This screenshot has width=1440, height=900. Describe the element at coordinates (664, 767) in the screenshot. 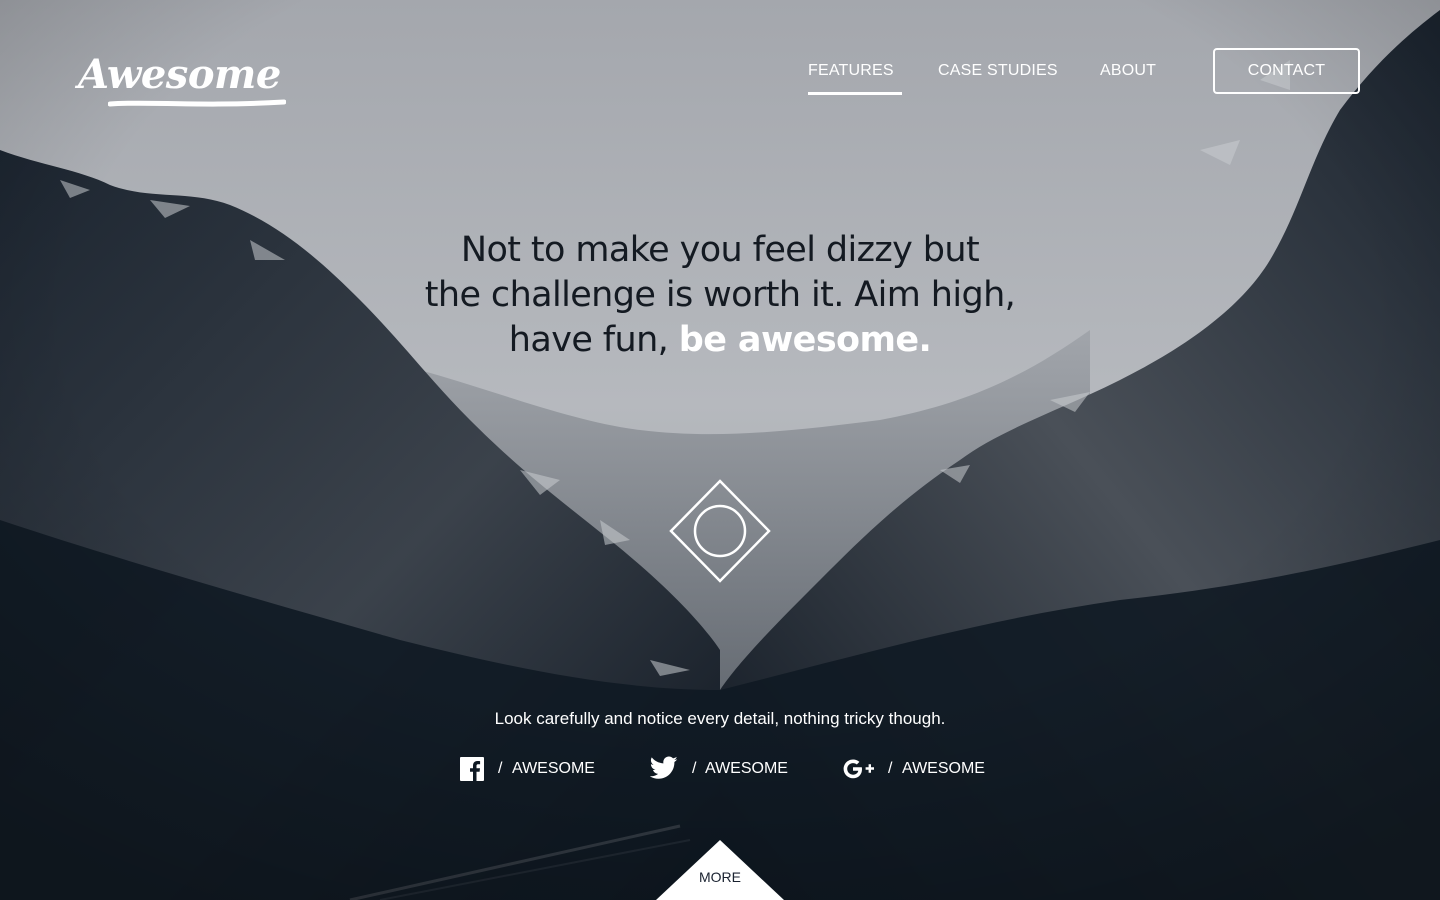

I see `twitter-icon` at that location.